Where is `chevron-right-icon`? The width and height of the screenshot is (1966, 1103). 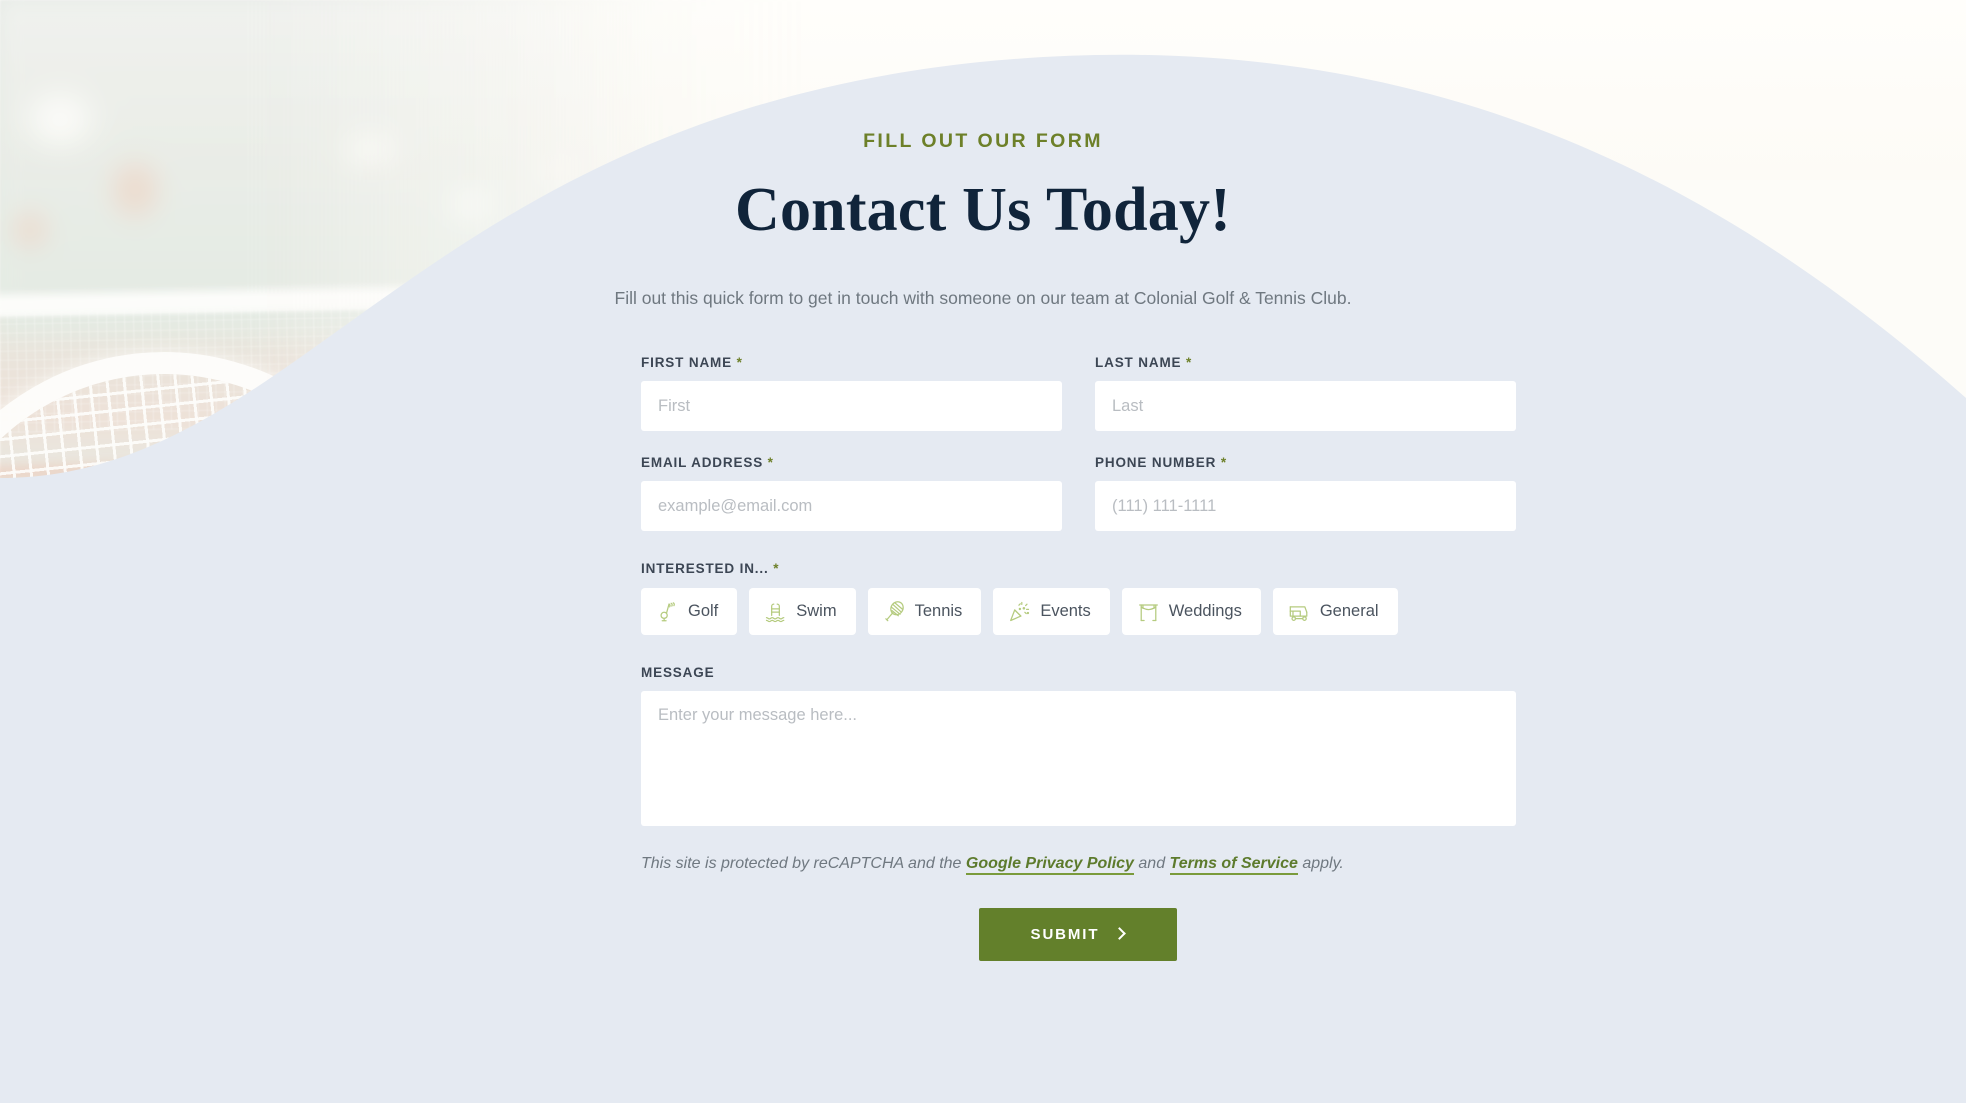
chevron-right-icon is located at coordinates (1120, 934).